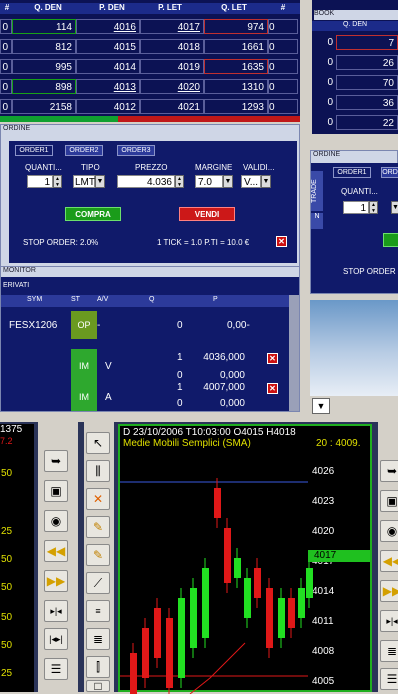 This screenshot has width=398, height=694. I want to click on price-tick: 4020, so click(323, 531).